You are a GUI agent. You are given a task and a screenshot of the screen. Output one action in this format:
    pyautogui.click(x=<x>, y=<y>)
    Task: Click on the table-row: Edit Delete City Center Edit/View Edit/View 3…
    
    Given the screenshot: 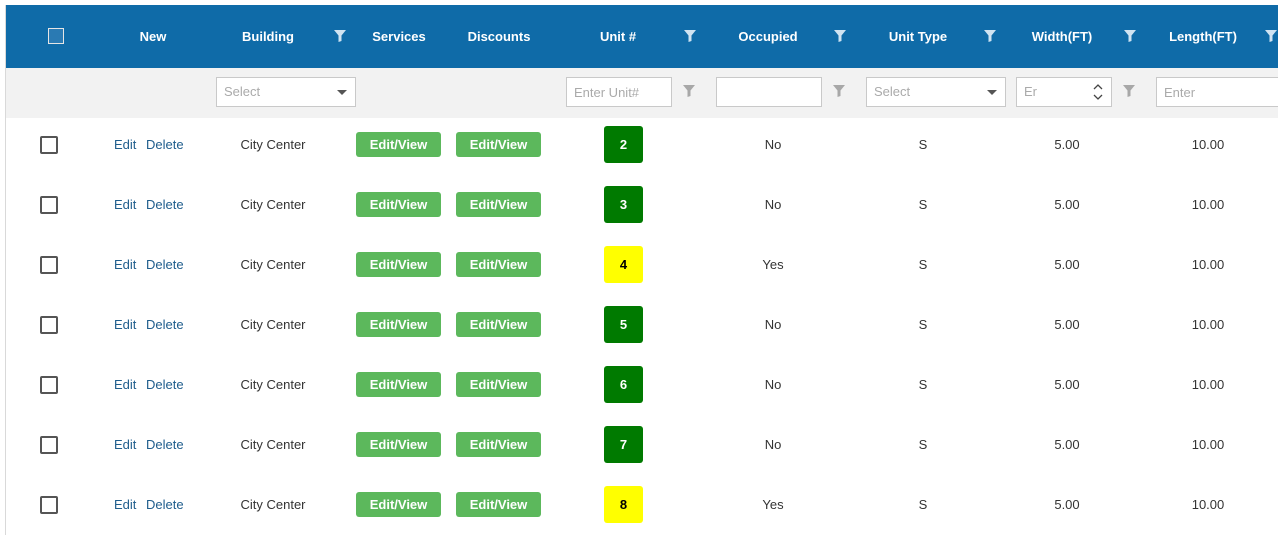 What is the action you would take?
    pyautogui.click(x=642, y=208)
    